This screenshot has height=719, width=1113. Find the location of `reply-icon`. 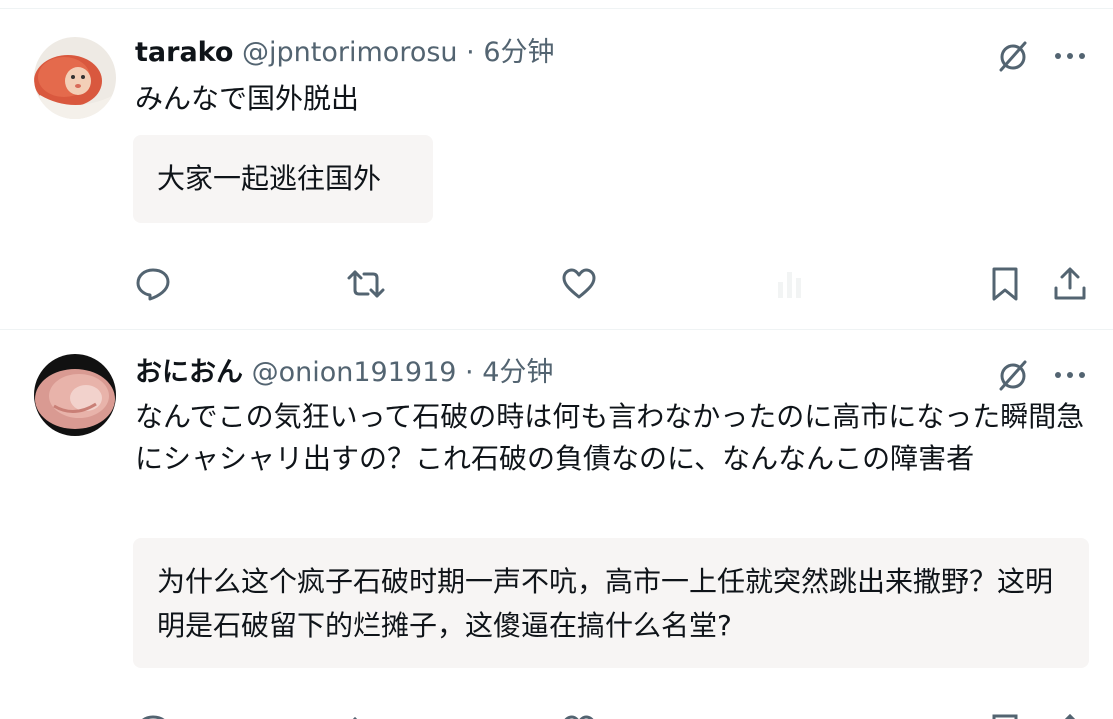

reply-icon is located at coordinates (153, 284).